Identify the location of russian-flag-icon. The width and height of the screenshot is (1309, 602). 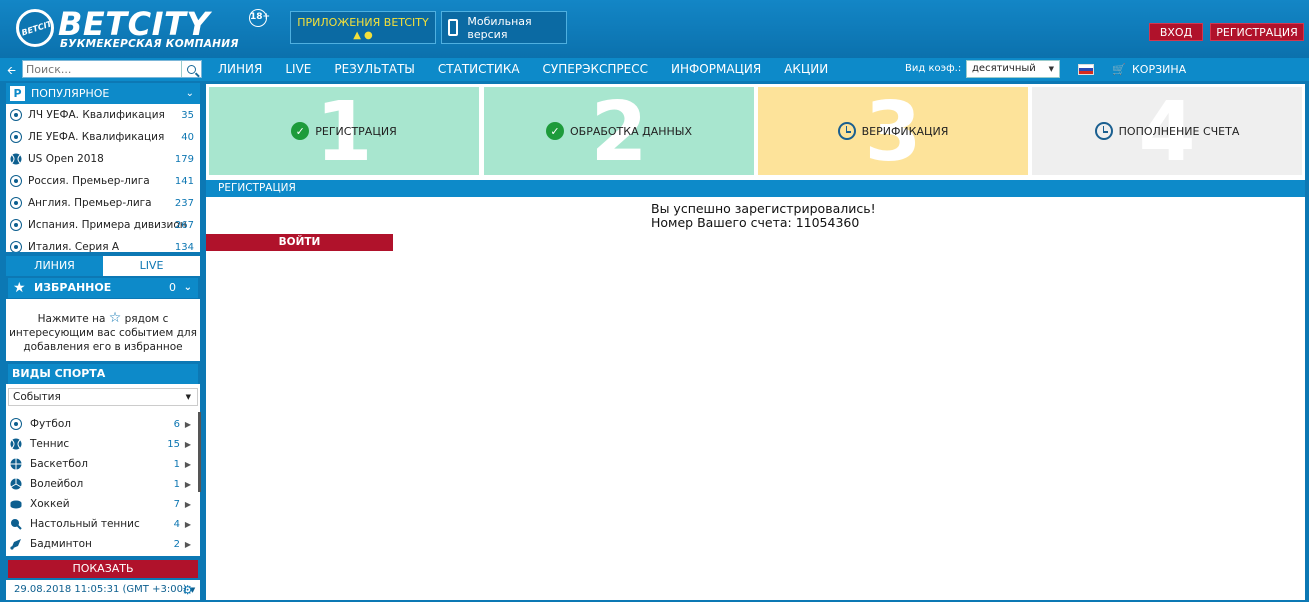
(1086, 69).